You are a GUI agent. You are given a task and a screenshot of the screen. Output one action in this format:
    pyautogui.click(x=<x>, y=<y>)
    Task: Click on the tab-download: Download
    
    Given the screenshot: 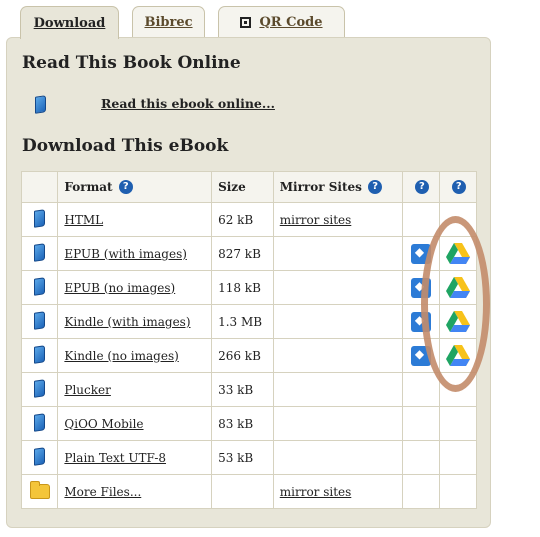 What is the action you would take?
    pyautogui.click(x=69, y=22)
    